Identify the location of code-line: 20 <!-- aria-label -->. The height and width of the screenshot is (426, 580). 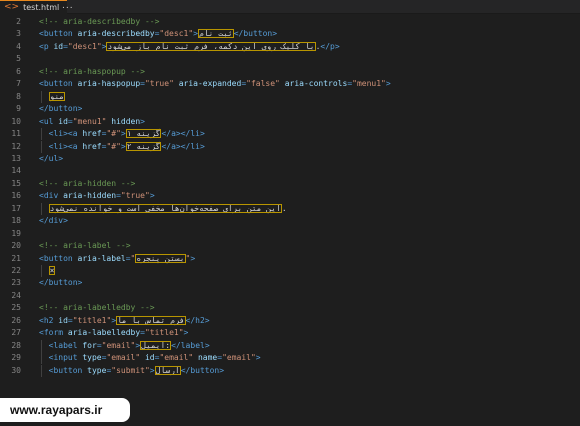
(290, 246).